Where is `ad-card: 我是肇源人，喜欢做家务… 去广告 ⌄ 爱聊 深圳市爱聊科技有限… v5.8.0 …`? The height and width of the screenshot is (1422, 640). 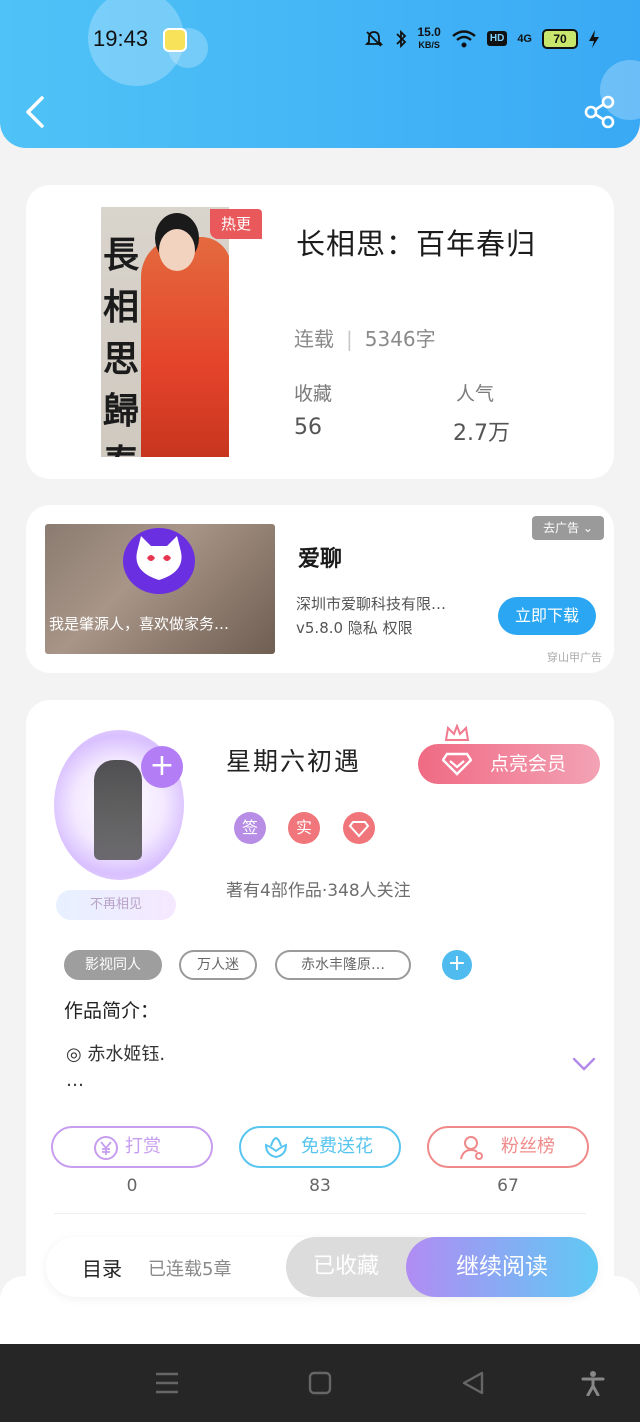 ad-card: 我是肇源人，喜欢做家务… 去广告 ⌄ 爱聊 深圳市爱聊科技有限… v5.8.0 … is located at coordinates (320, 589).